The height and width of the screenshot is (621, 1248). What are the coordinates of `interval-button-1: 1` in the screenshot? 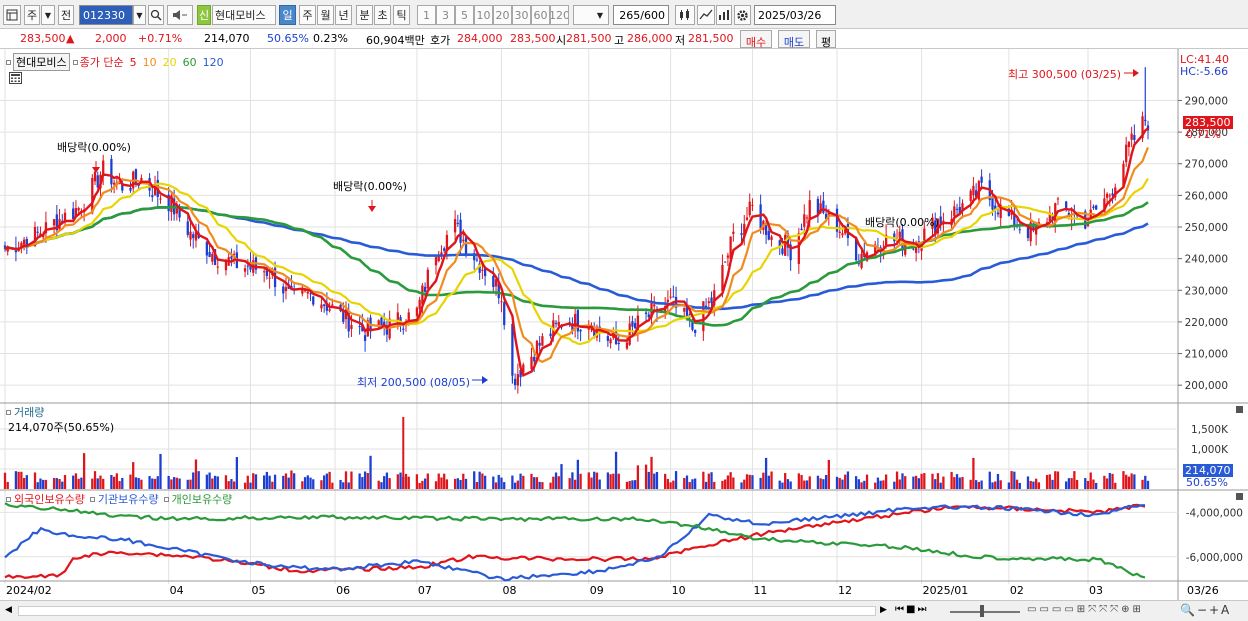 It's located at (426, 15).